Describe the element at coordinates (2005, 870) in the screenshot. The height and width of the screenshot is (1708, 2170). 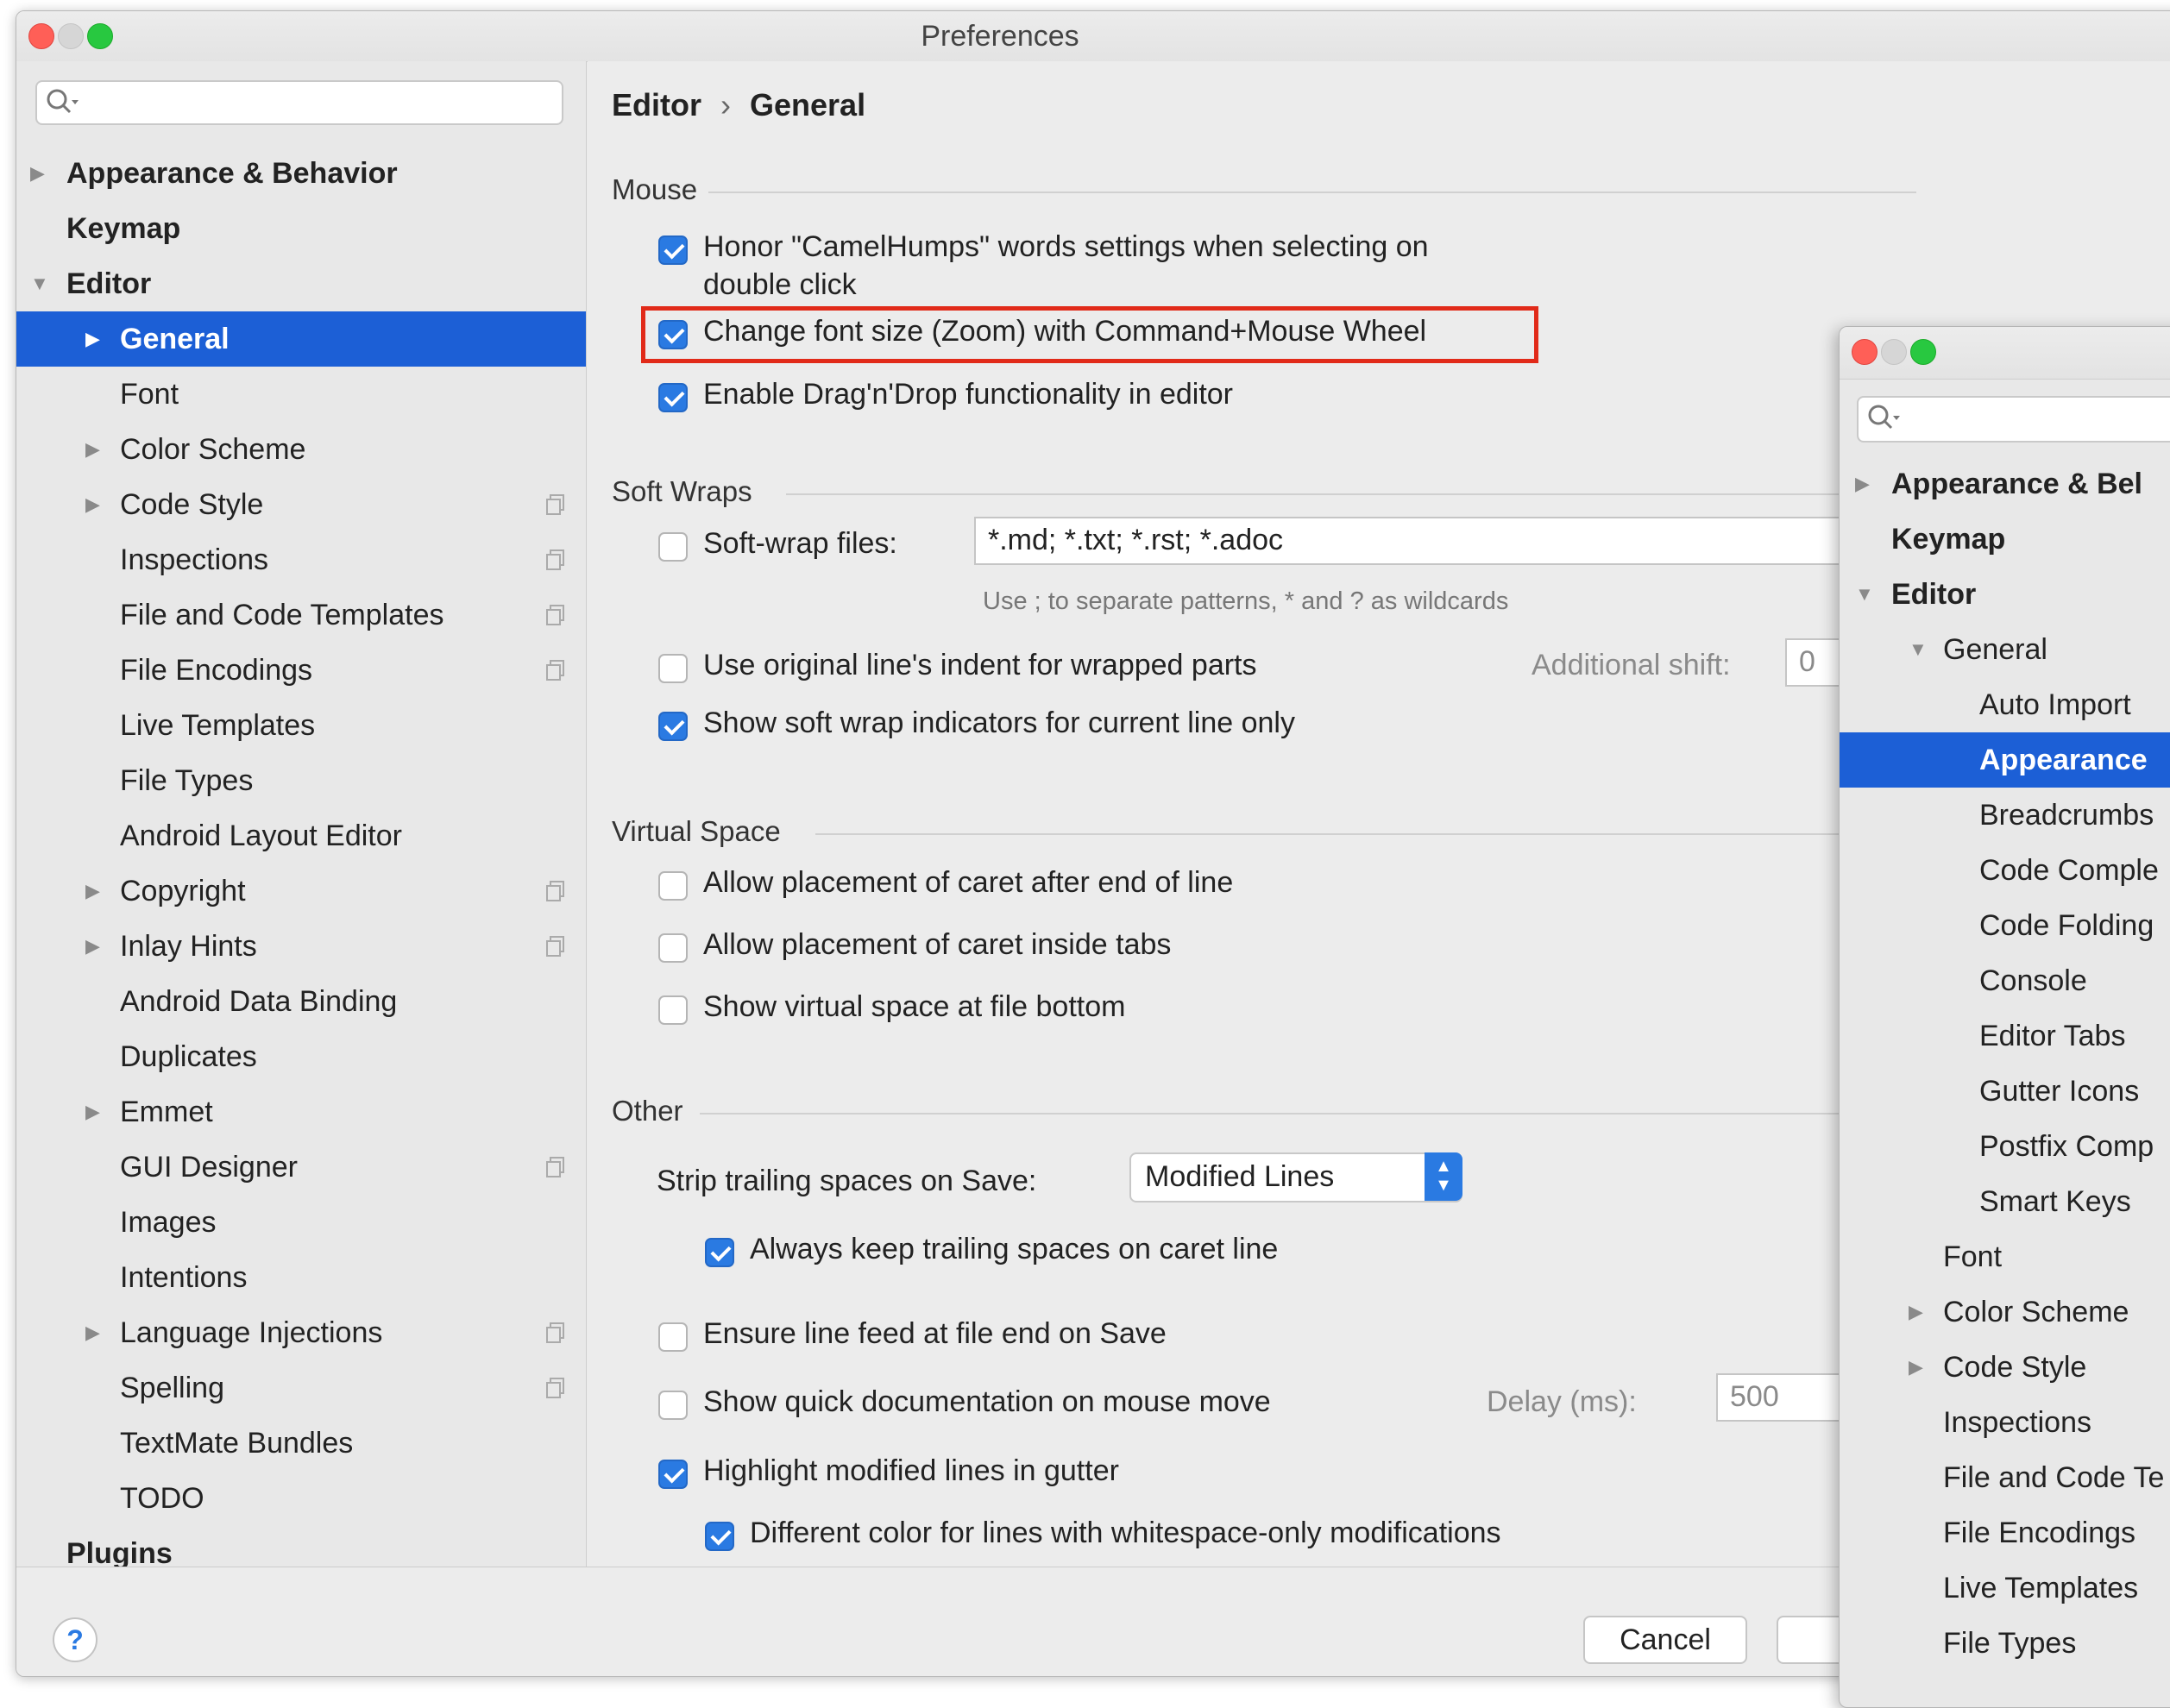
I see `tree-item-code-completion: Code Comple` at that location.